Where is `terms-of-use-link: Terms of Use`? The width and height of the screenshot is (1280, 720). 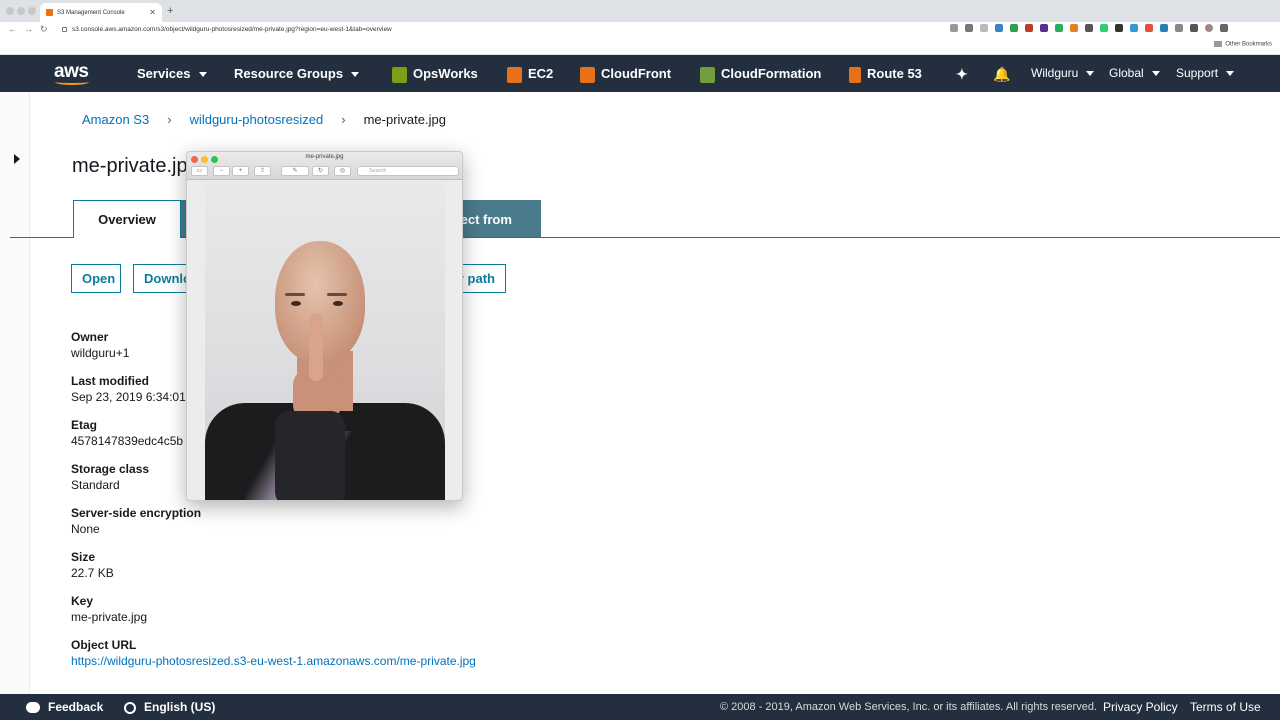 terms-of-use-link: Terms of Use is located at coordinates (1225, 707).